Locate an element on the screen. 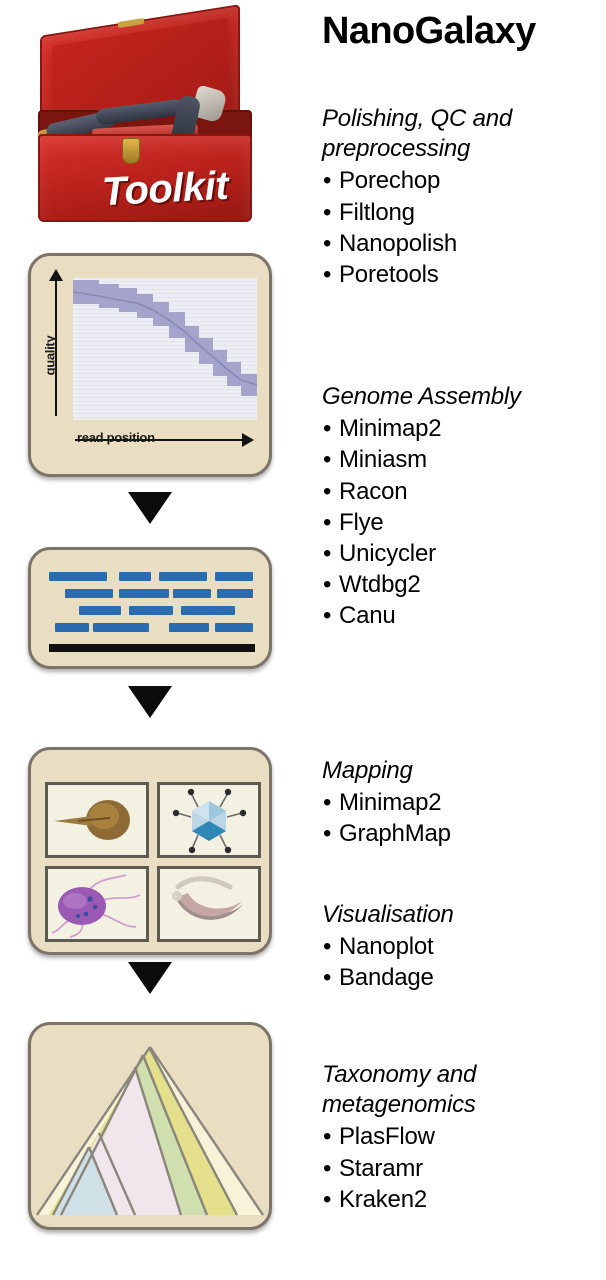 The image size is (606, 1280). list-item: Unicycler is located at coordinates (464, 553).